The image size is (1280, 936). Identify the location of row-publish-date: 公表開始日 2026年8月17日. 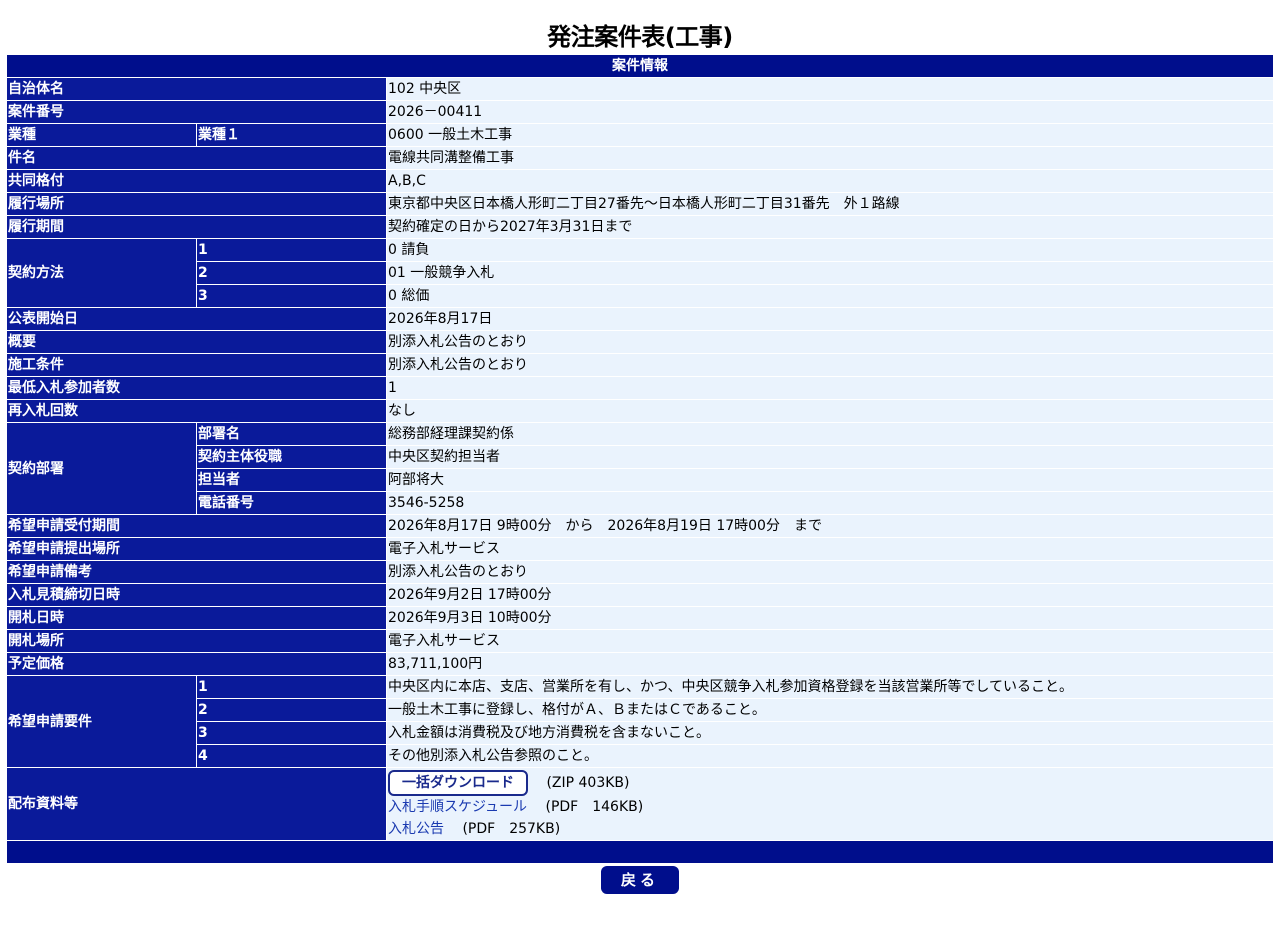
(640, 319).